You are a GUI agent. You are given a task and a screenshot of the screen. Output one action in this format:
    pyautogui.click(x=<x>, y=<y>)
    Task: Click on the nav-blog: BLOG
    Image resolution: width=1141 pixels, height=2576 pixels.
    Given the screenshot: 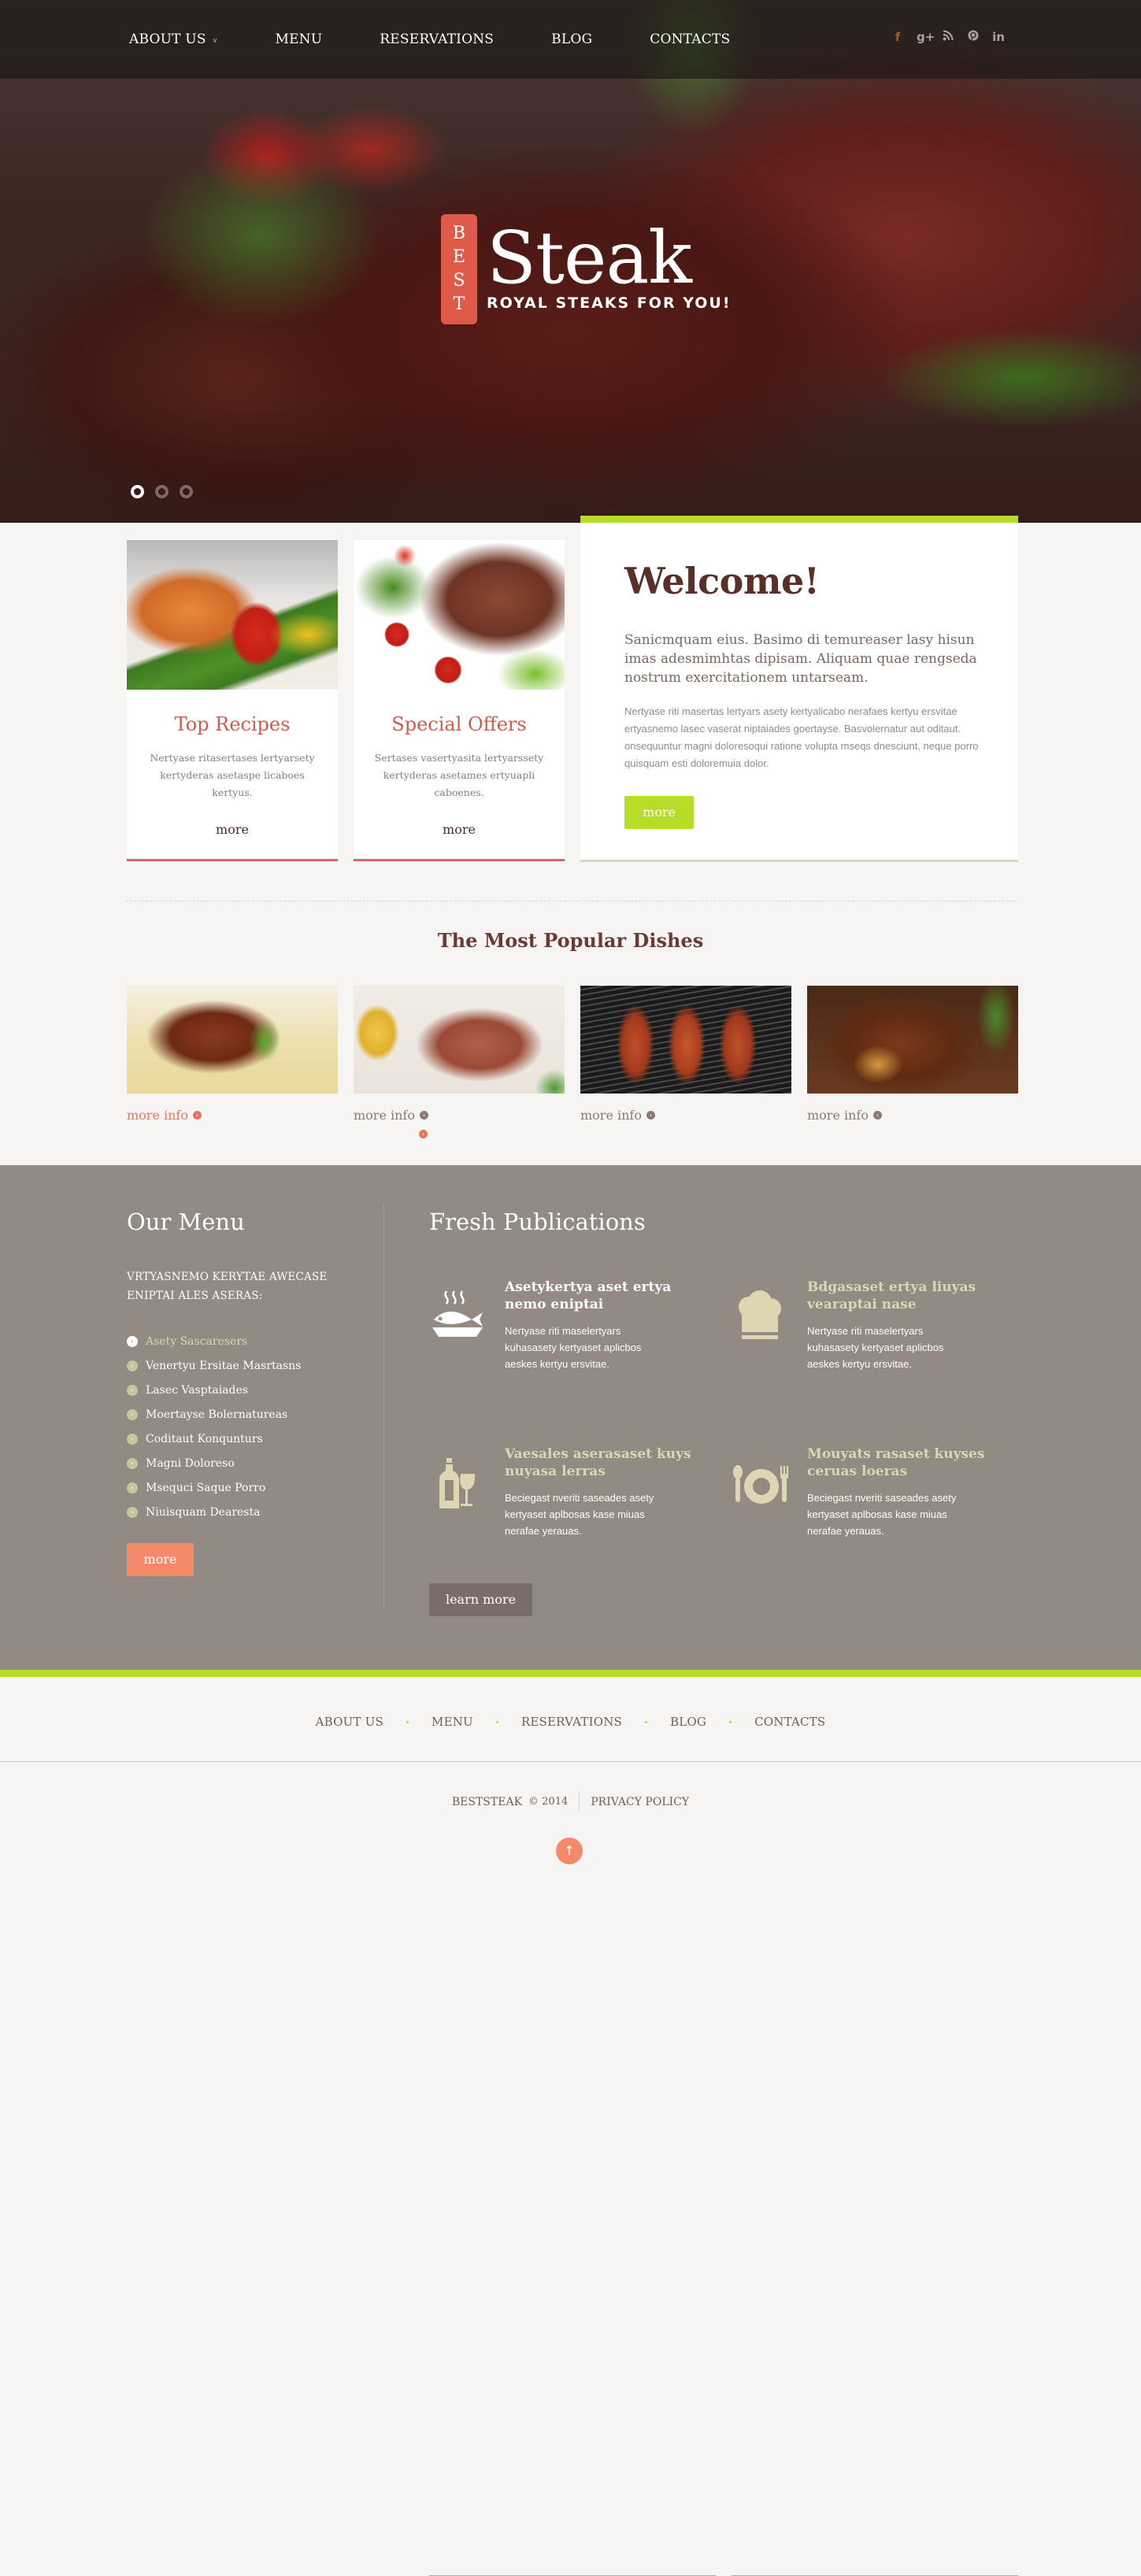 What is the action you would take?
    pyautogui.click(x=571, y=39)
    